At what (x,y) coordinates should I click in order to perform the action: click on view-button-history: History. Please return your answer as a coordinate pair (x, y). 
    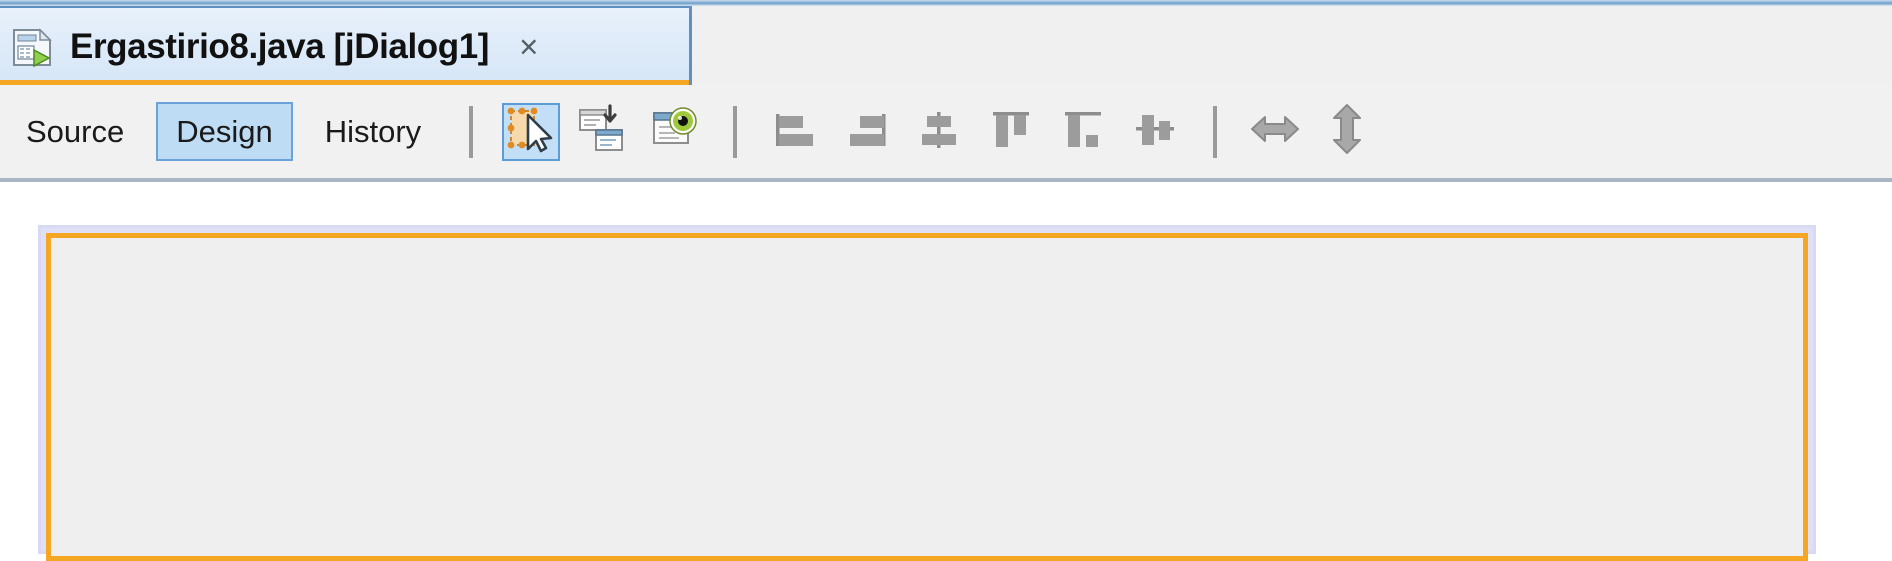
    Looking at the image, I should click on (373, 131).